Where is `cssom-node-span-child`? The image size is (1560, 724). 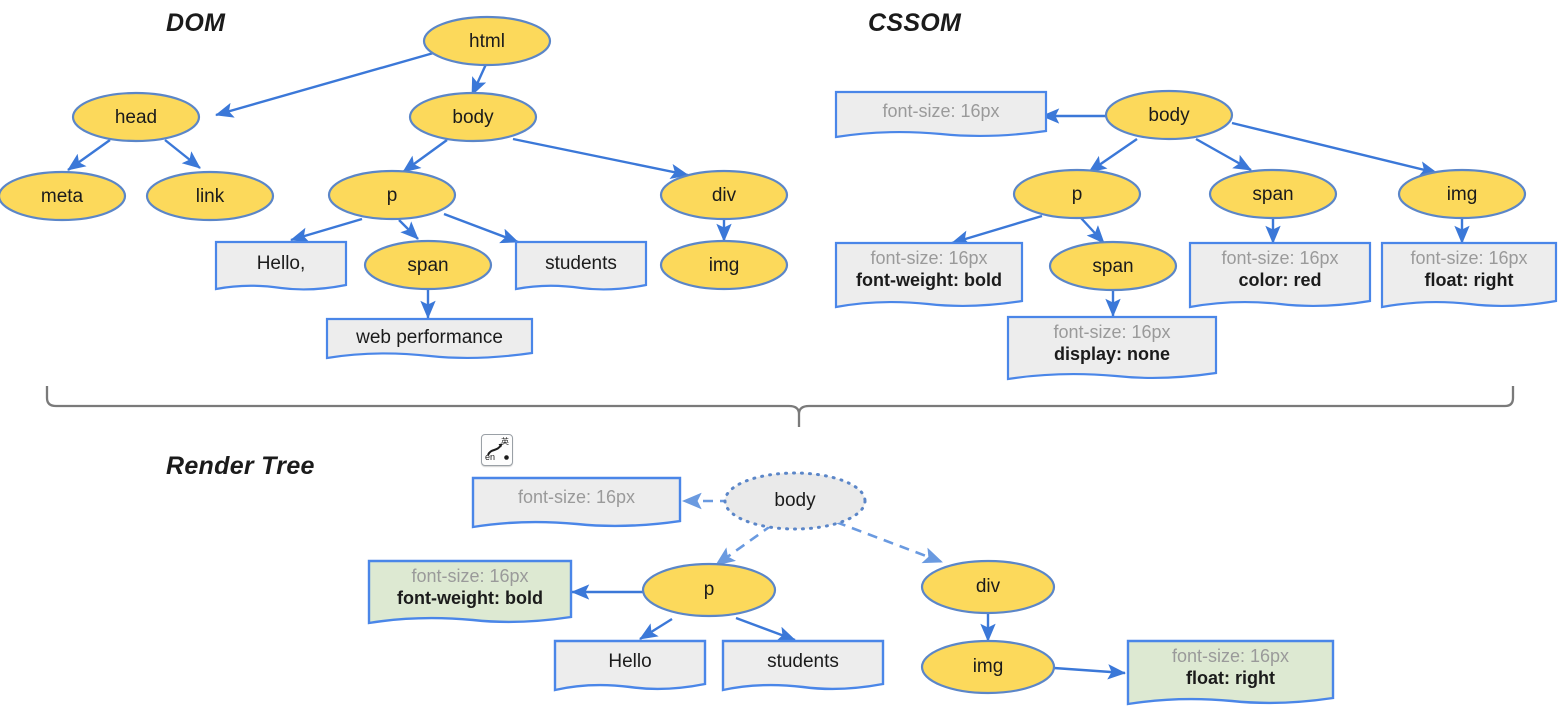
cssom-node-span-child is located at coordinates (1113, 266).